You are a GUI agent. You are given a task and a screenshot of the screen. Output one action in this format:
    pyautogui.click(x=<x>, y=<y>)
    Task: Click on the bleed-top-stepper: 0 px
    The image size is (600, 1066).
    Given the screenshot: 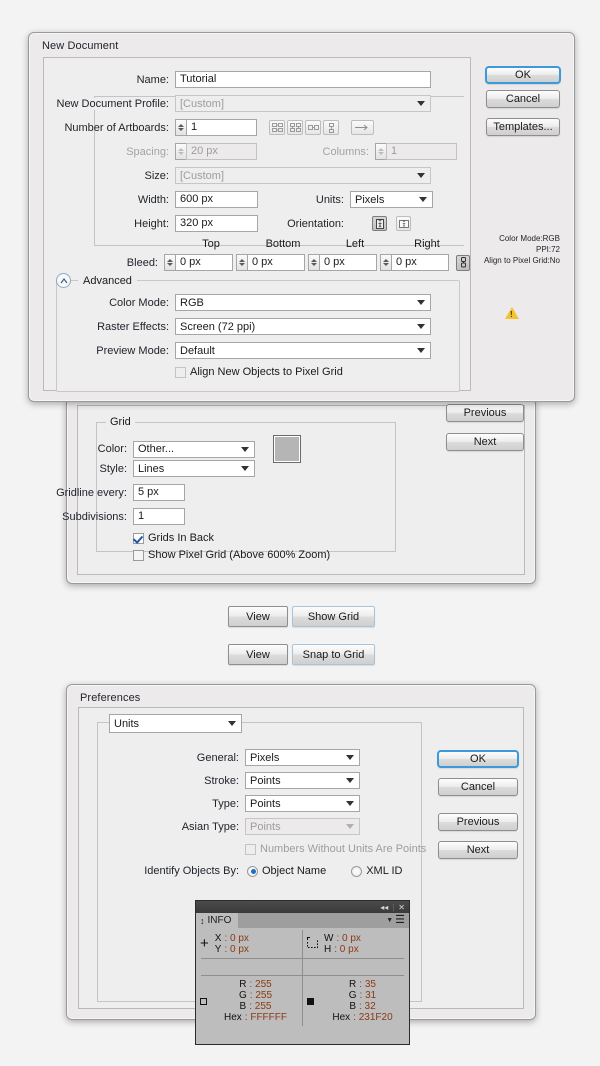 What is the action you would take?
    pyautogui.click(x=198, y=262)
    